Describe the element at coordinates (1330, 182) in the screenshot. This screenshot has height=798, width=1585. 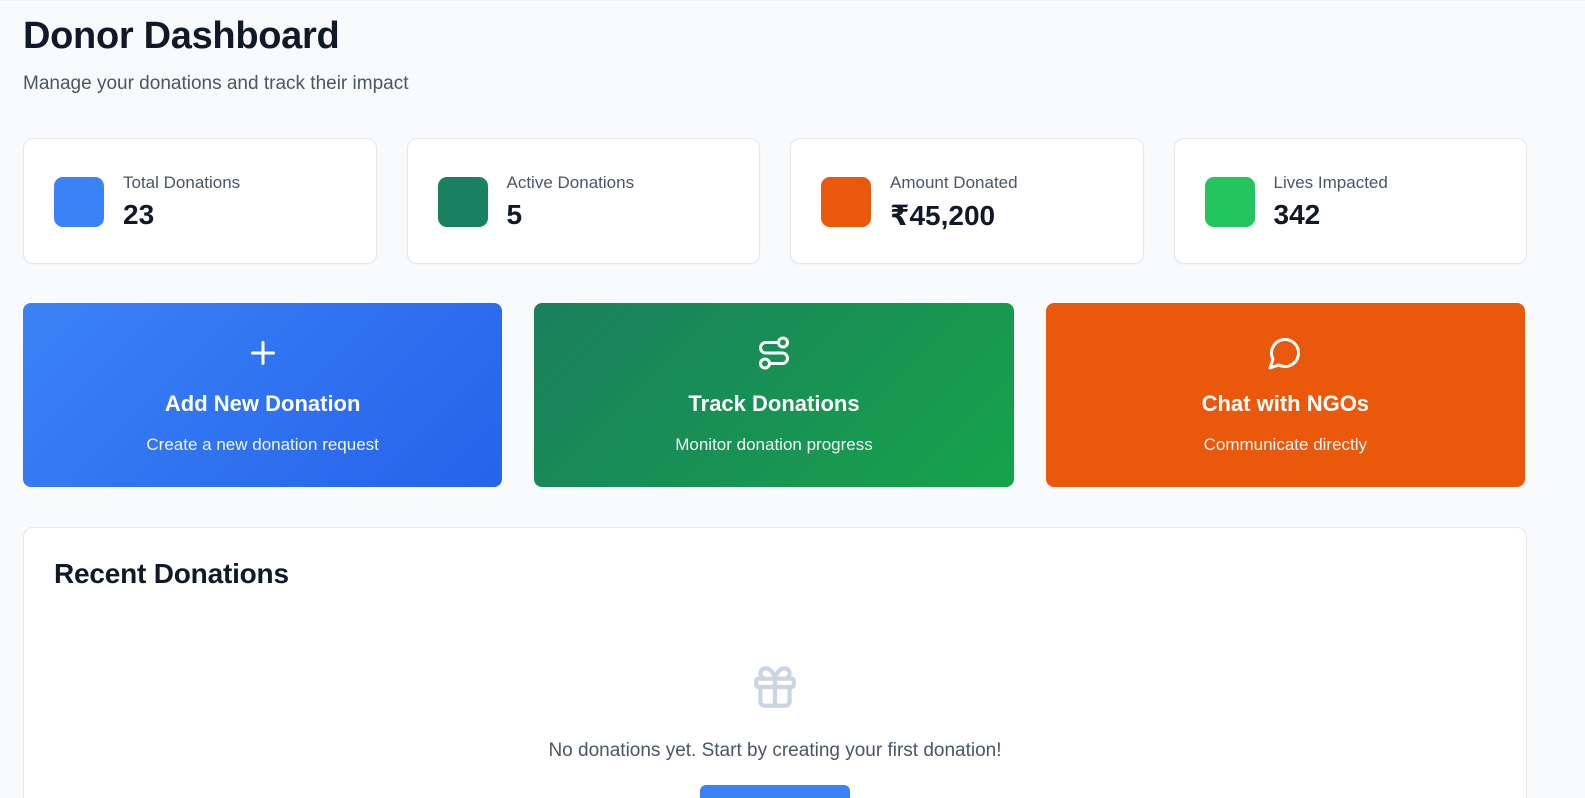
I see `stat-label: Lives Impacted` at that location.